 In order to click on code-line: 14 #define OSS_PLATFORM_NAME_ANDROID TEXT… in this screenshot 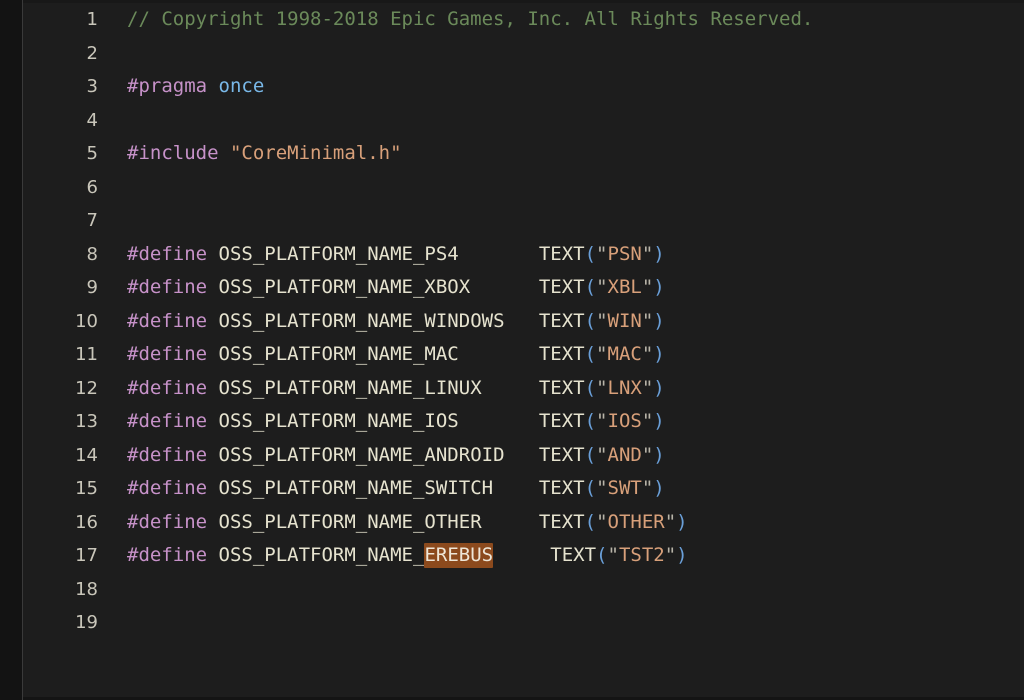, I will do `click(523, 456)`.